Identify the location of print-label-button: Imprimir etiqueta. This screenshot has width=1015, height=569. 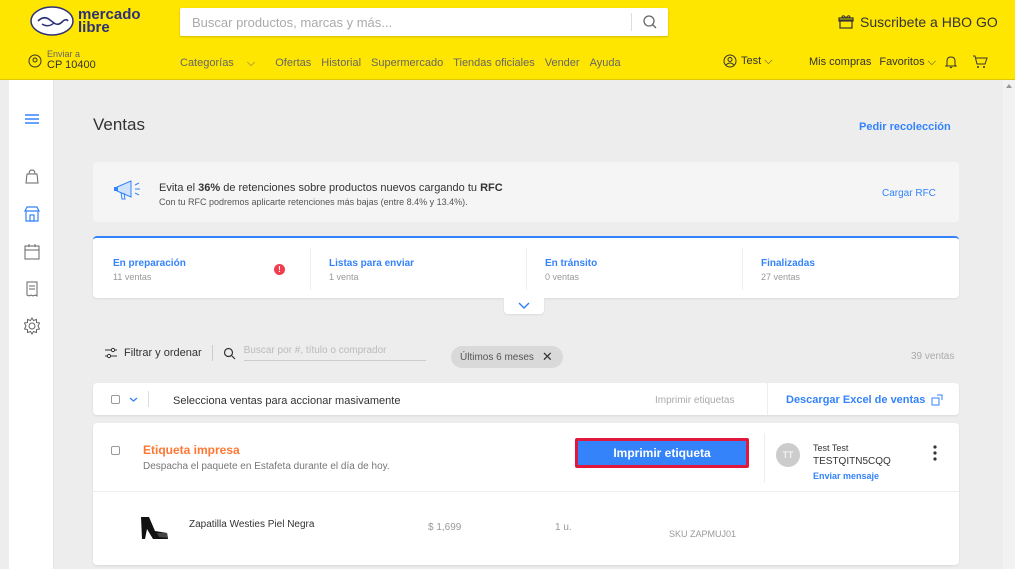
(662, 453).